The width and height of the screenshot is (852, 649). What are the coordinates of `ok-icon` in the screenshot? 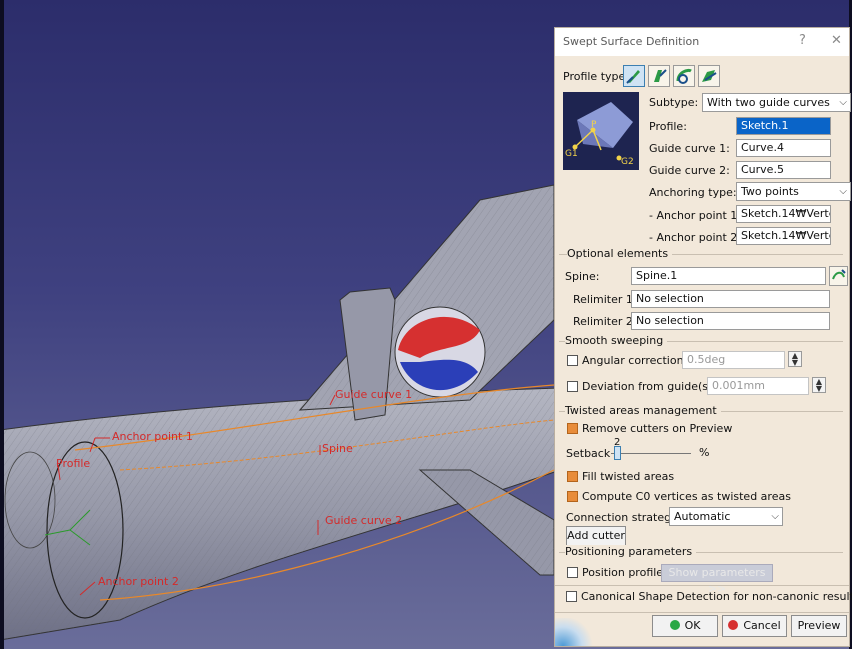 It's located at (674, 625).